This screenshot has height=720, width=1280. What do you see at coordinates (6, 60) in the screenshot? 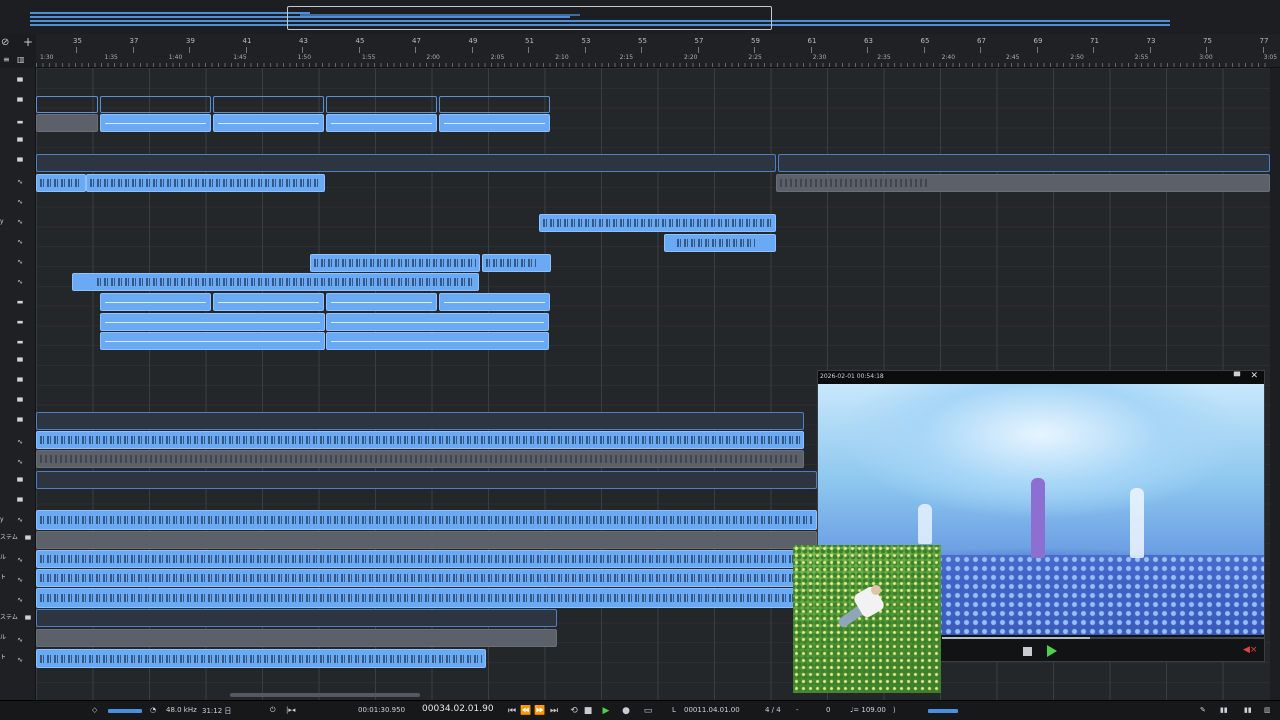
I see `list-icon: ≡` at bounding box center [6, 60].